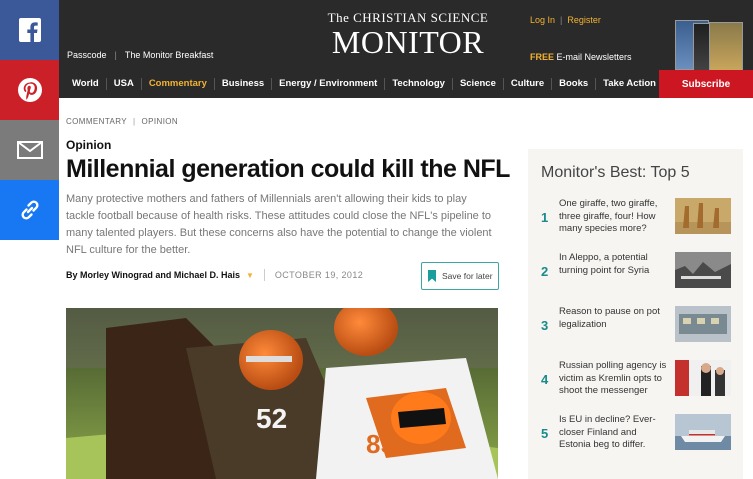 This screenshot has width=753, height=479. I want to click on site-logo: The CHRISTIAN SCIENCE MONITOR, so click(408, 34).